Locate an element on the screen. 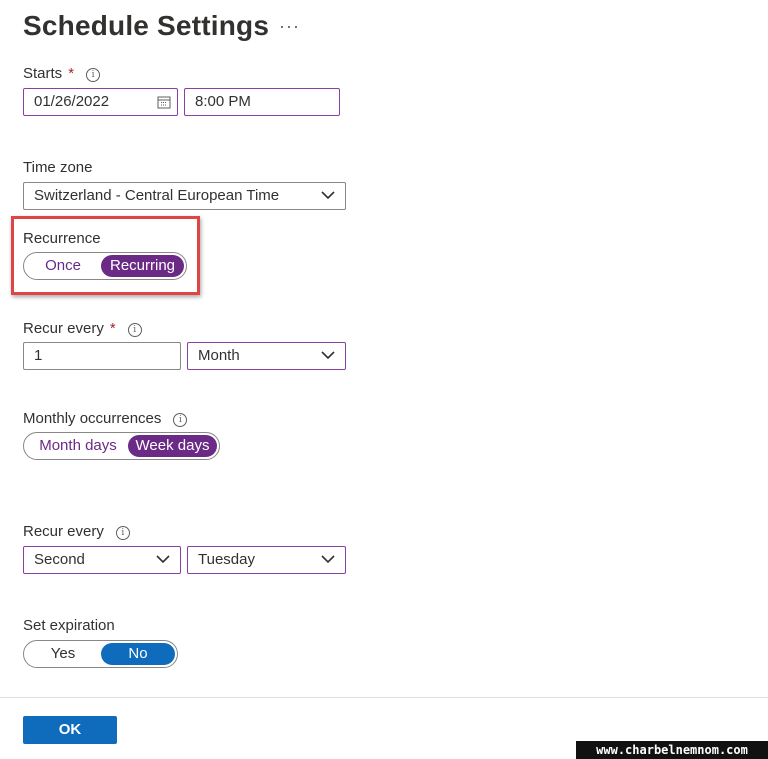 This screenshot has height=759, width=768. starts-label-row: Starts * i is located at coordinates (62, 74).